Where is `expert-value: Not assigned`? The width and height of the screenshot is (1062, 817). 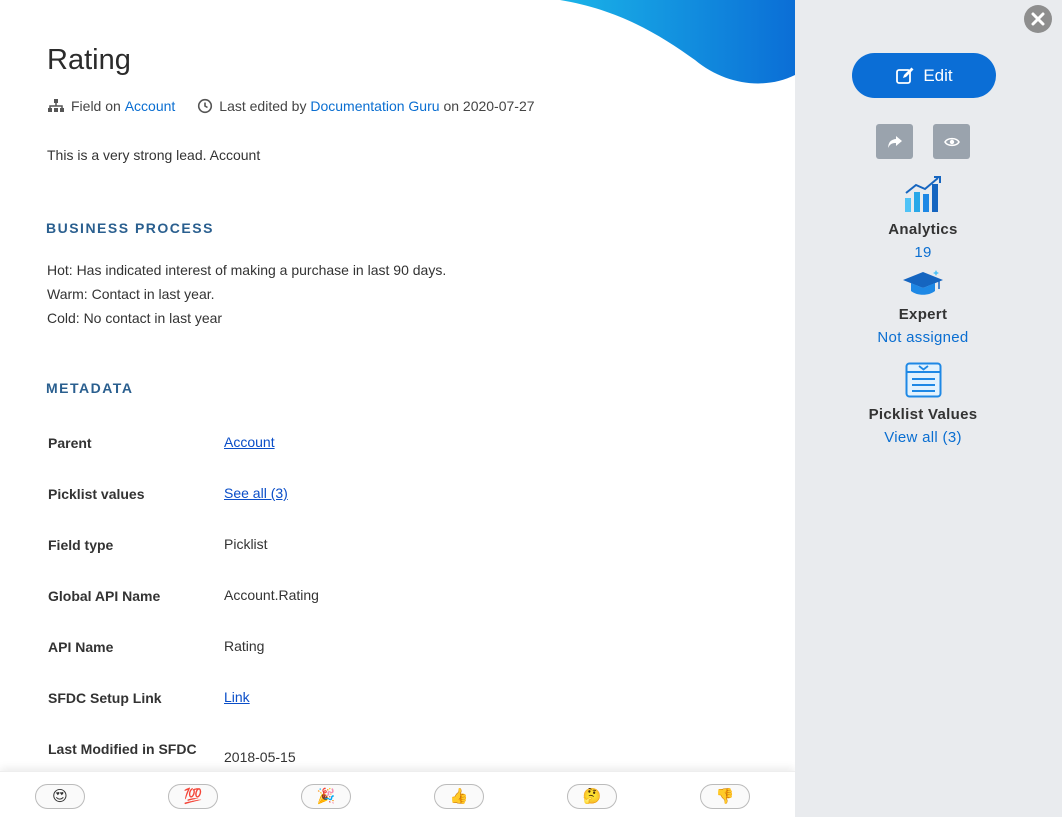
expert-value: Not assigned is located at coordinates (923, 337).